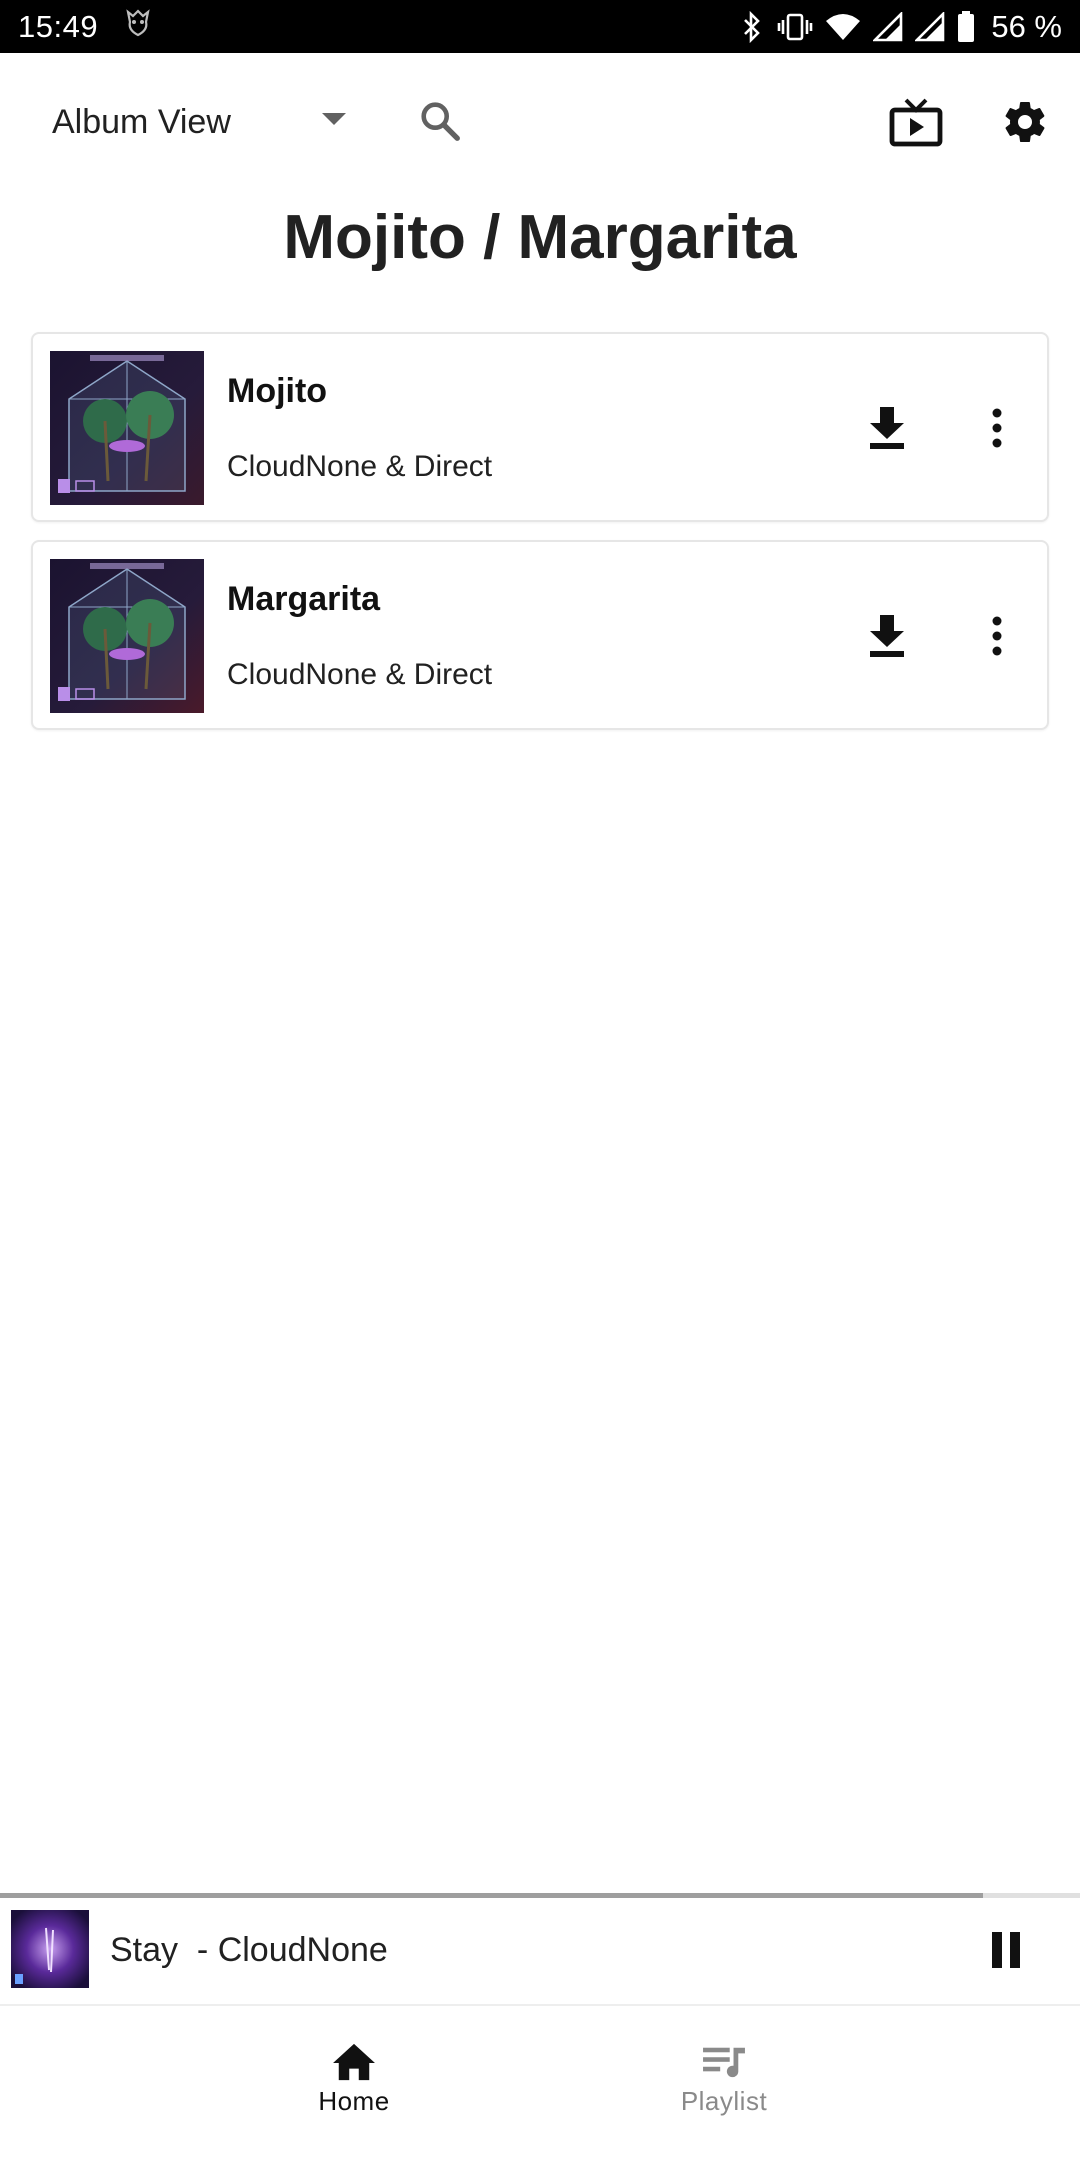 The image size is (1080, 2160). Describe the element at coordinates (540, 120) in the screenshot. I see `top-app-bar: Album View` at that location.